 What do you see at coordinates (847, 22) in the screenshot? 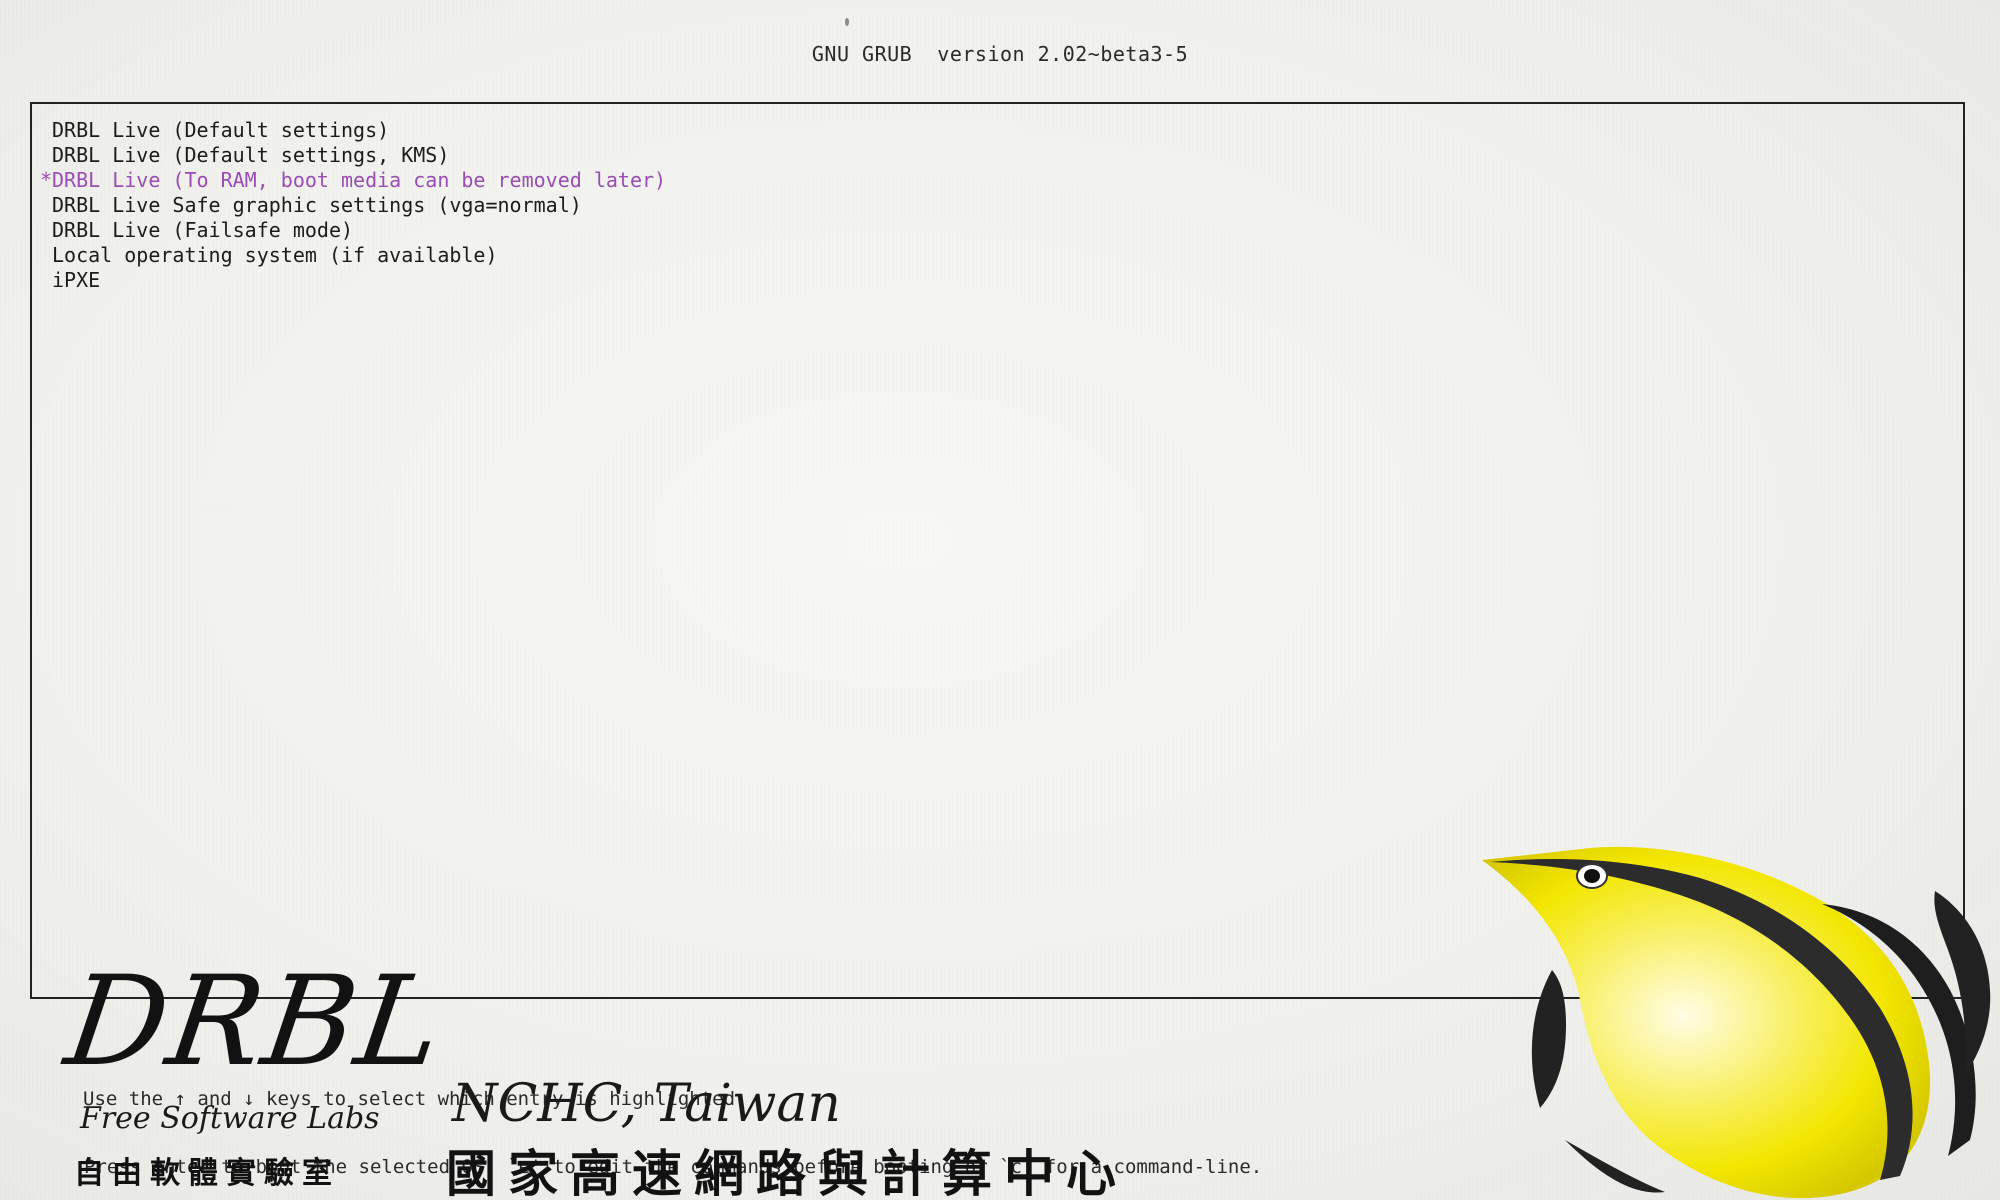
I see `dust-speck` at bounding box center [847, 22].